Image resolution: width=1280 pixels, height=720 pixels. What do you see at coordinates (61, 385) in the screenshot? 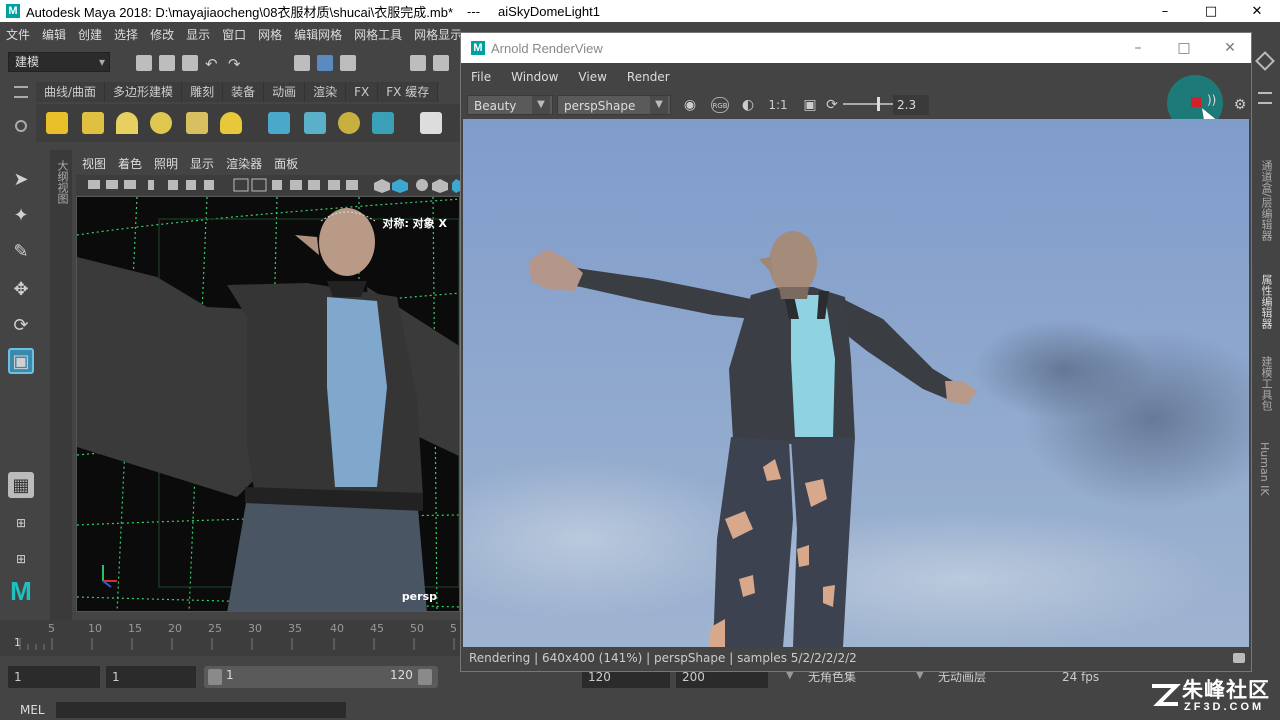
I see `outliner-tab: 大纲视图` at bounding box center [61, 385].